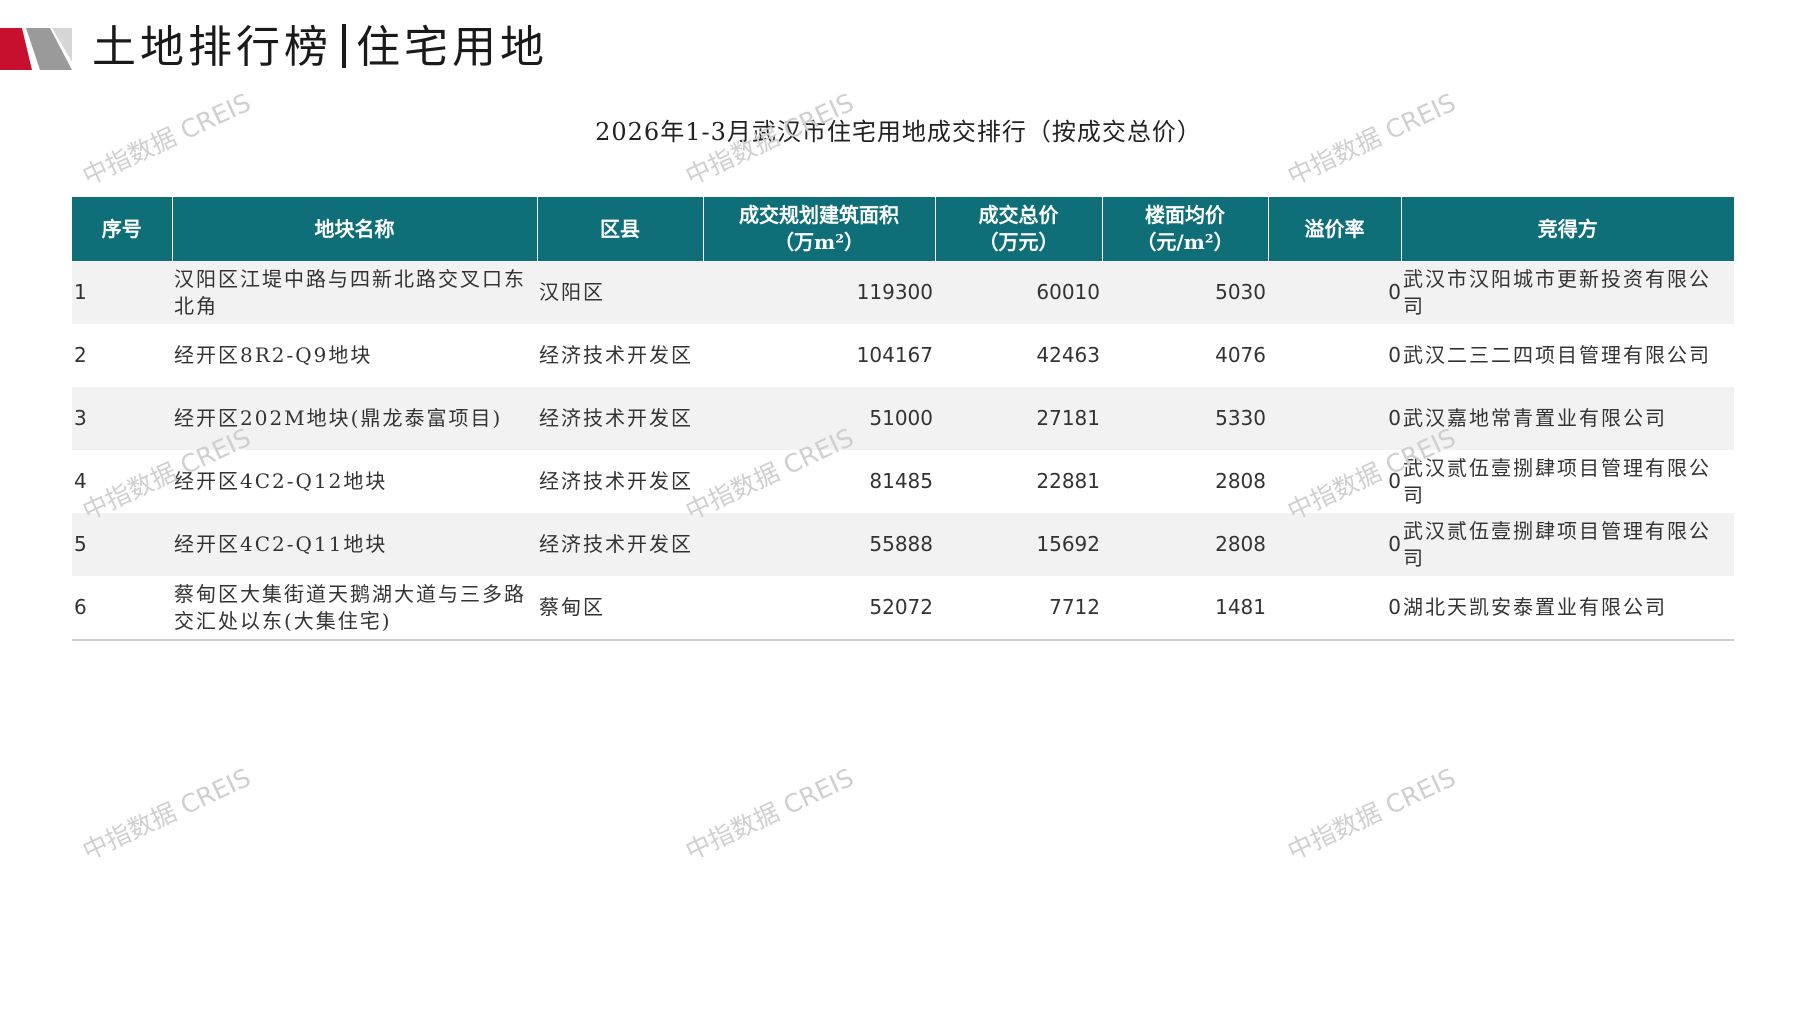  Describe the element at coordinates (898, 132) in the screenshot. I see `table-caption: 2026年1-3月武汉市住宅用地成交排行（按成交总价）` at that location.